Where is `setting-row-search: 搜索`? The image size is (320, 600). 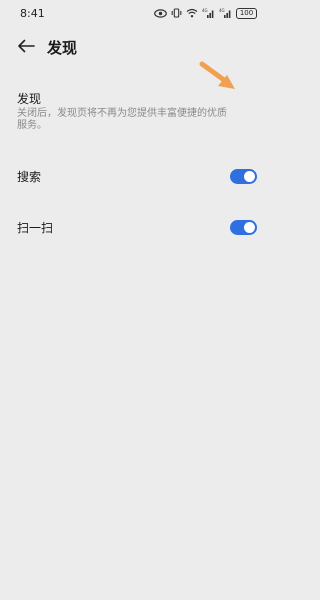
setting-row-search: 搜索 is located at coordinates (137, 176).